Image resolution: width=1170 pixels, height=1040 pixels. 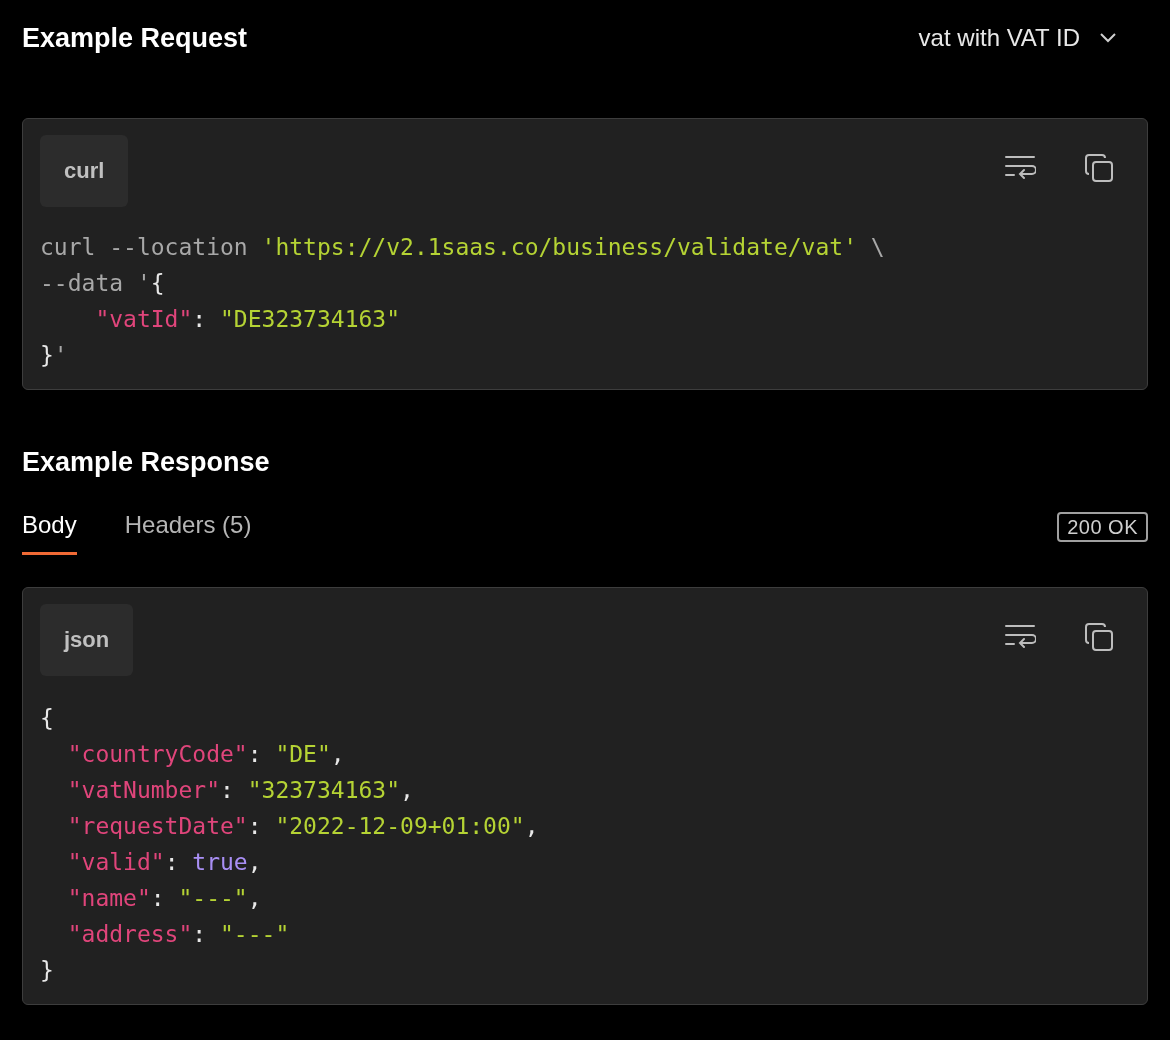 I want to click on code-line: "valid": true,, so click(x=164, y=862).